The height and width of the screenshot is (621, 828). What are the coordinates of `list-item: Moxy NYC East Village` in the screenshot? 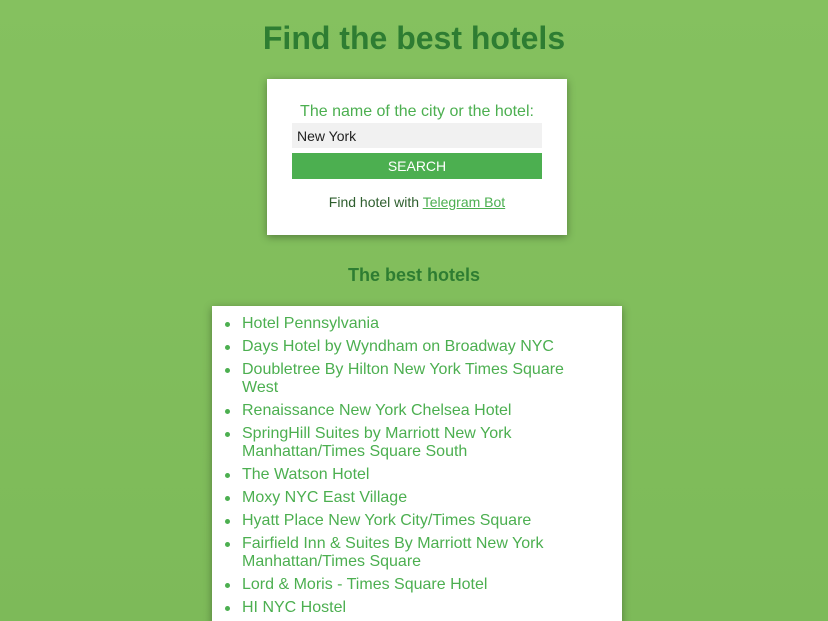 It's located at (413, 498).